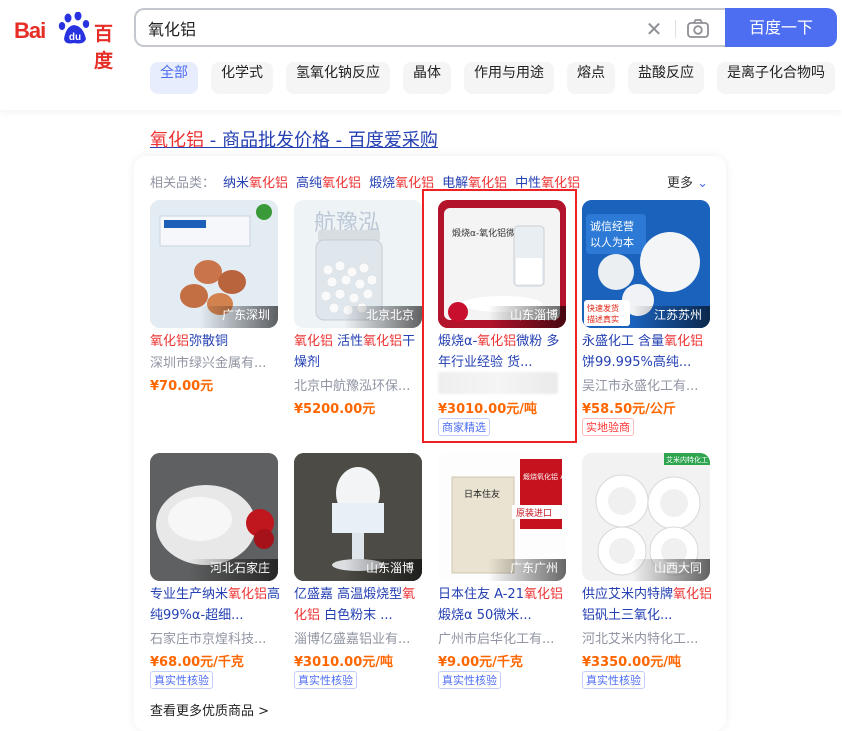 The height and width of the screenshot is (731, 842). I want to click on selection-highlight-box, so click(499, 316).